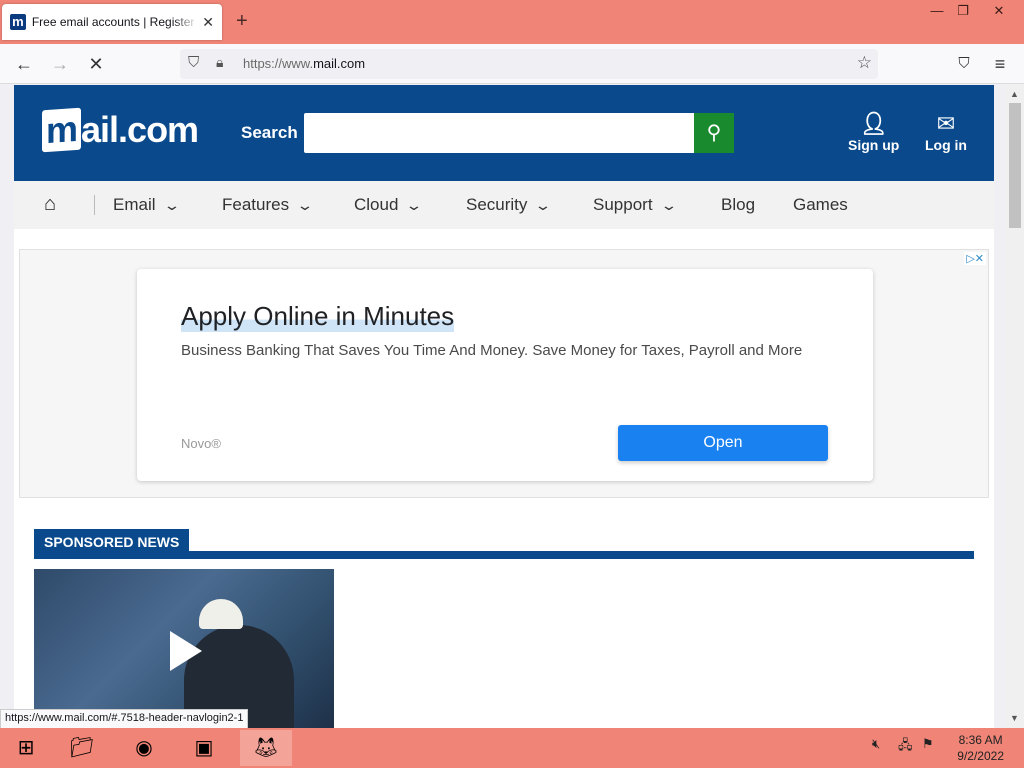  What do you see at coordinates (208, 22) in the screenshot?
I see `close-tab-icon: ✕` at bounding box center [208, 22].